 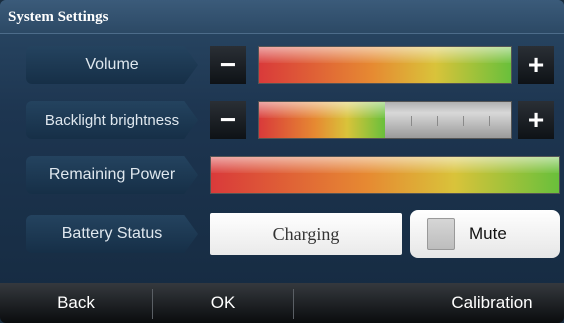 I want to click on battery-status-label: Battery Status, so click(x=112, y=234).